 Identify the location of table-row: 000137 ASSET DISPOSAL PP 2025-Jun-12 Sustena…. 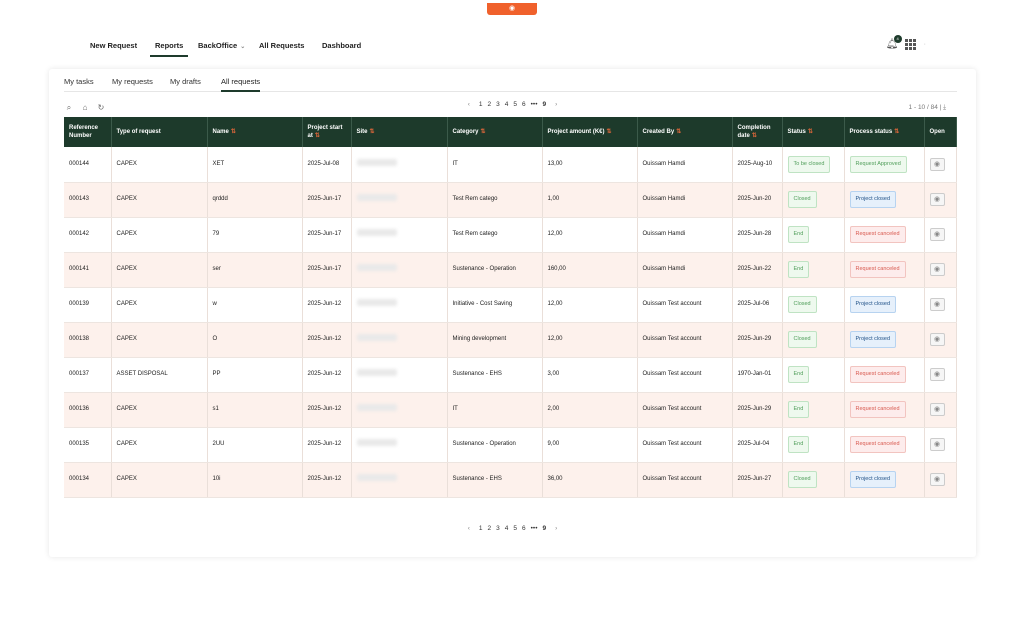
(510, 375).